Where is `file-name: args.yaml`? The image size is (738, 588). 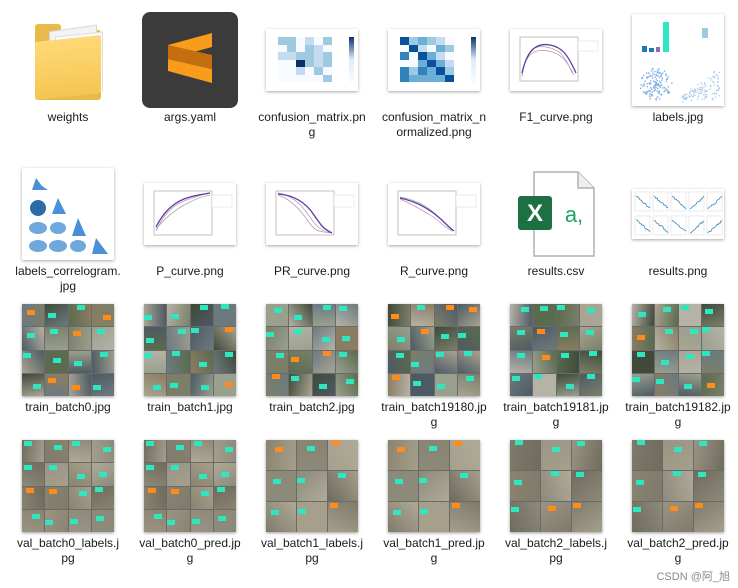
file-name: args.yaml is located at coordinates (189, 117).